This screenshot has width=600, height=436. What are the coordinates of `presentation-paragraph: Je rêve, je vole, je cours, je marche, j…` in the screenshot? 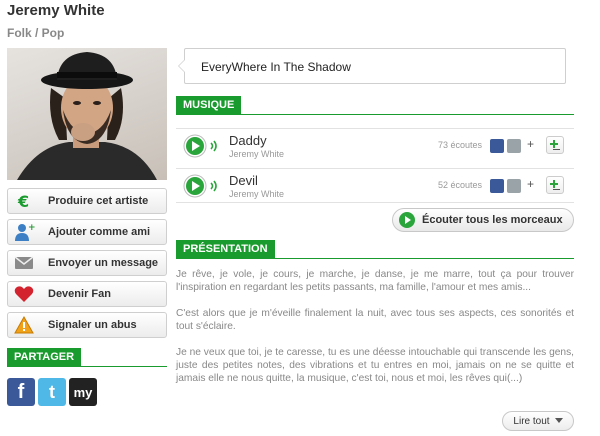 It's located at (375, 281).